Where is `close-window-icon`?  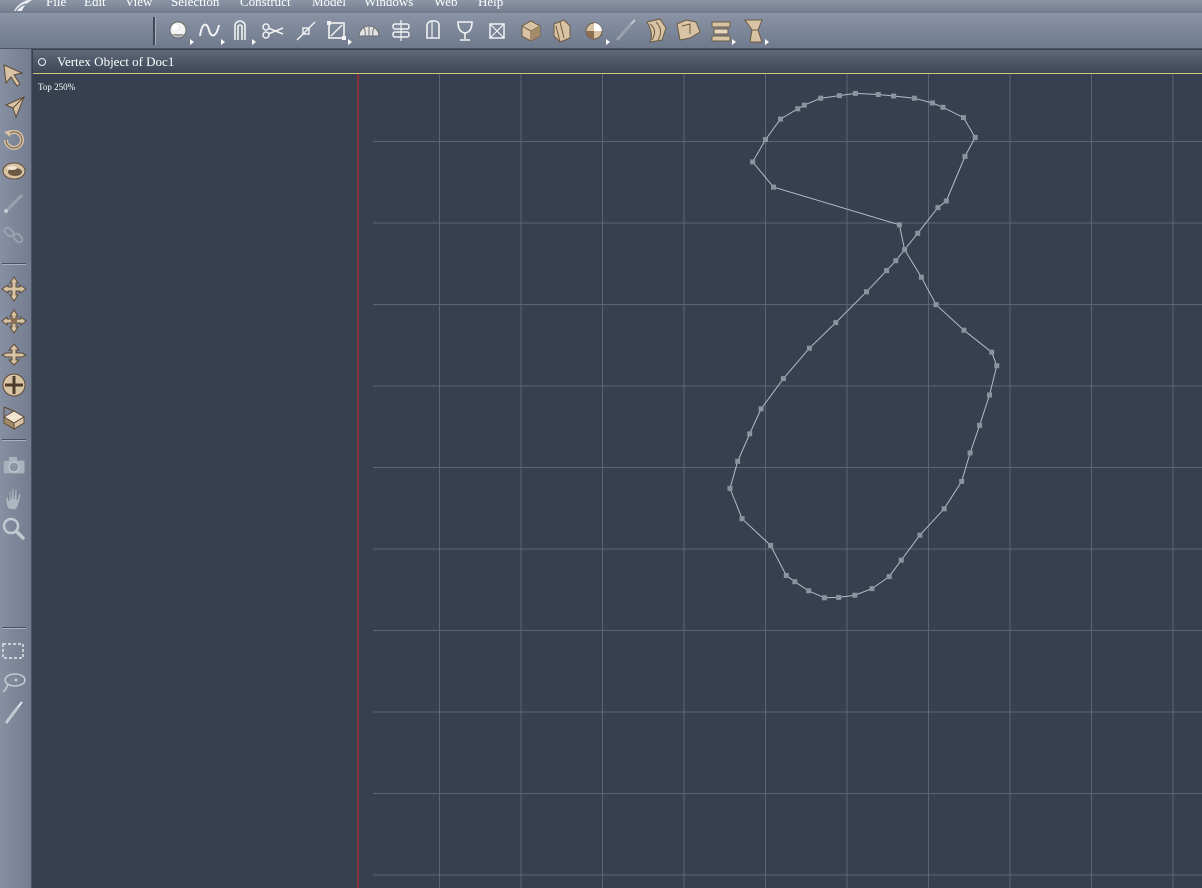
close-window-icon is located at coordinates (42, 62).